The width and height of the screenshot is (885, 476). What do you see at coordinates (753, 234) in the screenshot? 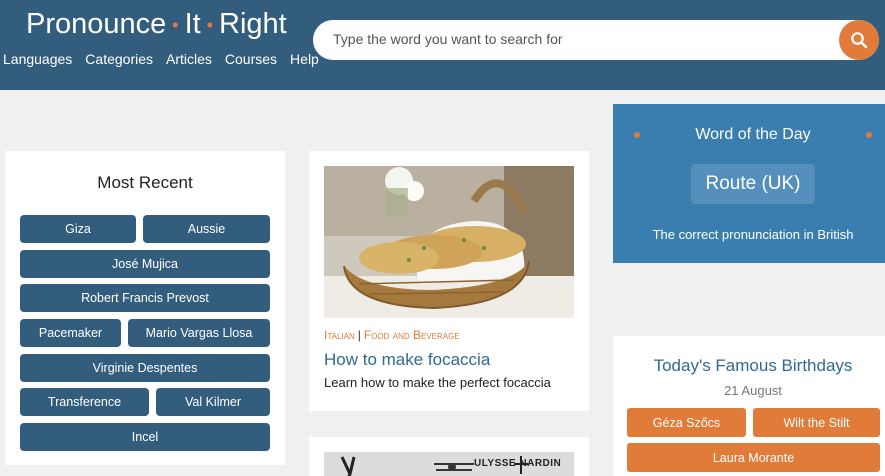
I see `word-of-the-day-subtitle: The correct pronunciation in British` at bounding box center [753, 234].